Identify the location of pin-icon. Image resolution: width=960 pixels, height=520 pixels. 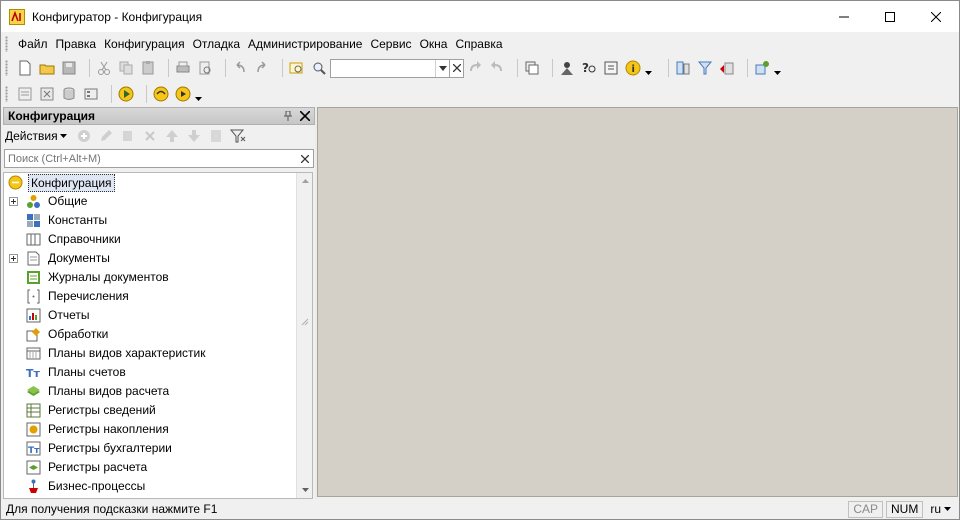
(288, 116).